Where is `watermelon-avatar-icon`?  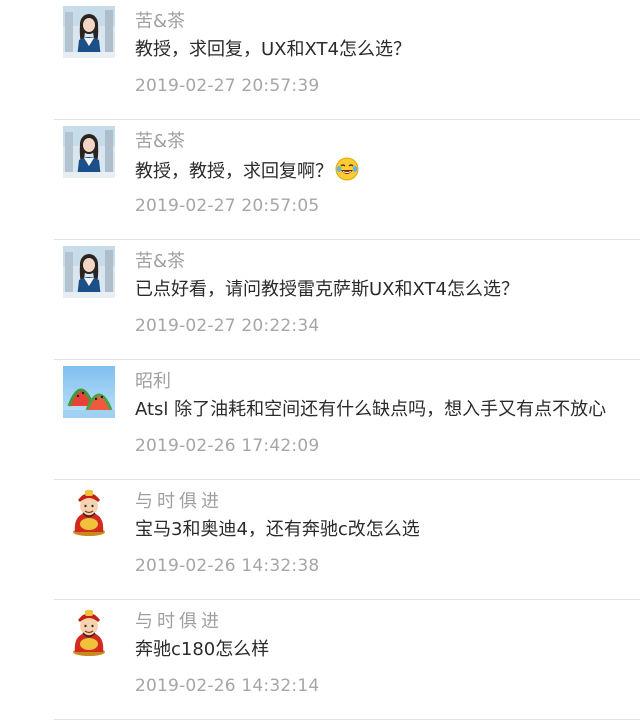
watermelon-avatar-icon is located at coordinates (89, 392).